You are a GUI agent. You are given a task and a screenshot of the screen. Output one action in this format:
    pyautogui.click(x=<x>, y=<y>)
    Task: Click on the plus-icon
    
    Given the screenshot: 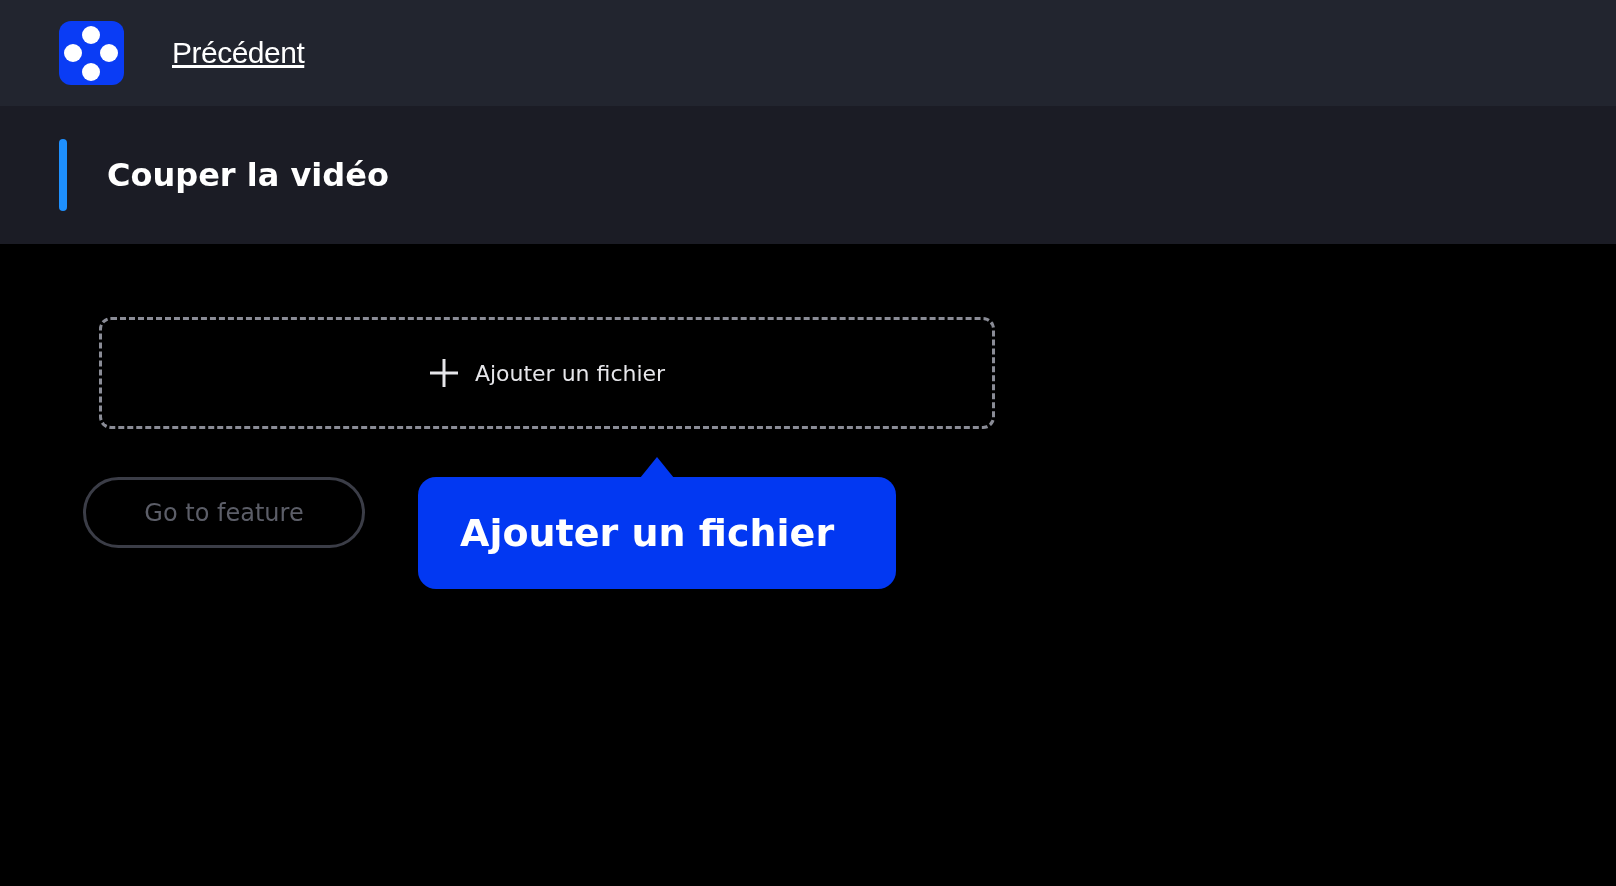 What is the action you would take?
    pyautogui.click(x=443, y=373)
    